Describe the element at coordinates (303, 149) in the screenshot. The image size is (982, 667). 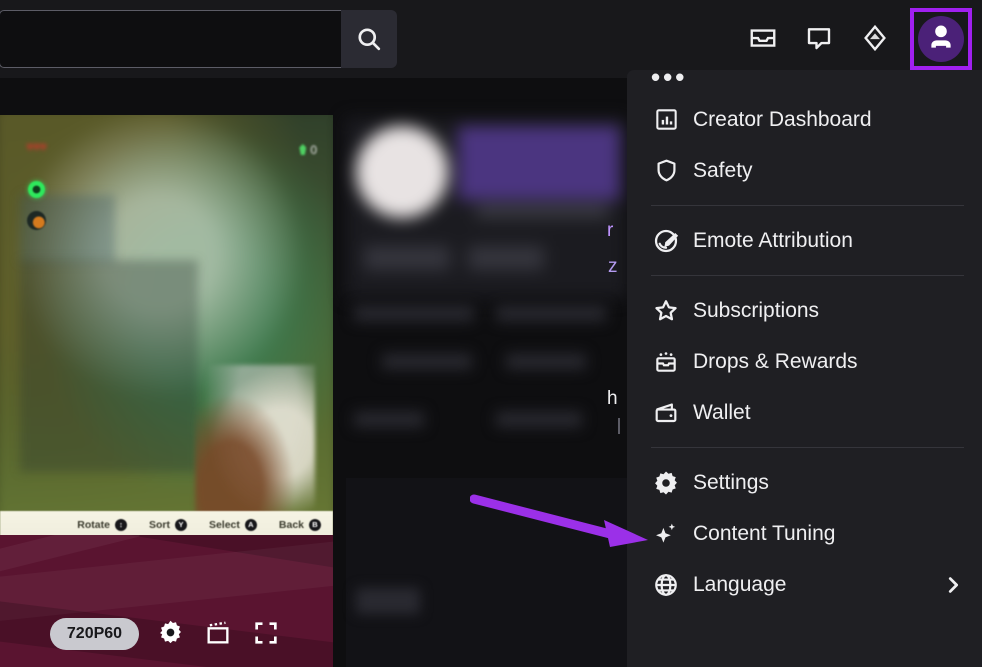
I see `rupee-gem-icon` at that location.